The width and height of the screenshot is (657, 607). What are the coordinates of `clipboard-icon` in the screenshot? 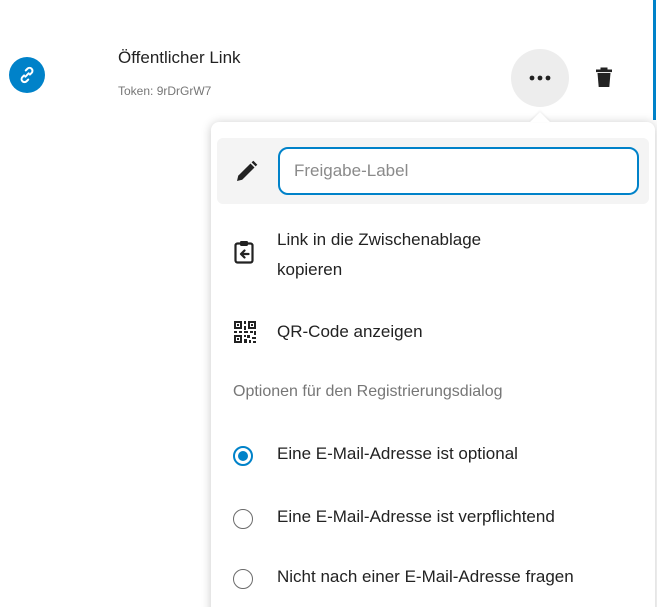 It's located at (244, 252).